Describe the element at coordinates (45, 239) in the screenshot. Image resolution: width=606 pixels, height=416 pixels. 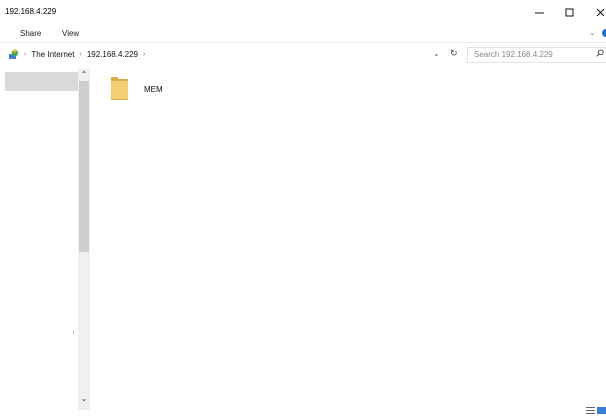
I see `navigation-pane: ⌃ ⌄` at that location.